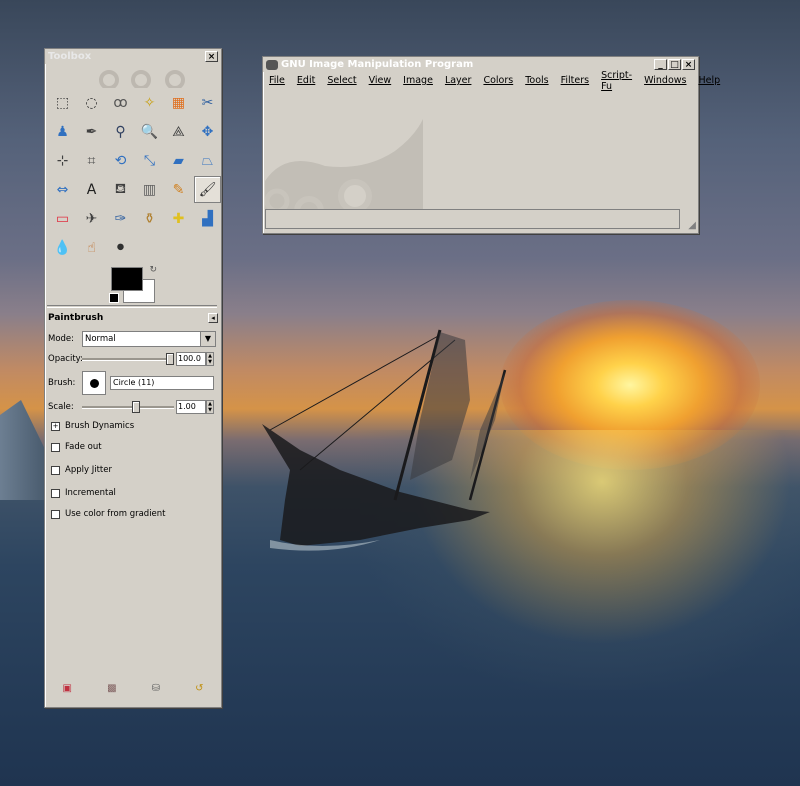  What do you see at coordinates (207, 339) in the screenshot?
I see `chevron-down-icon: ▼` at bounding box center [207, 339].